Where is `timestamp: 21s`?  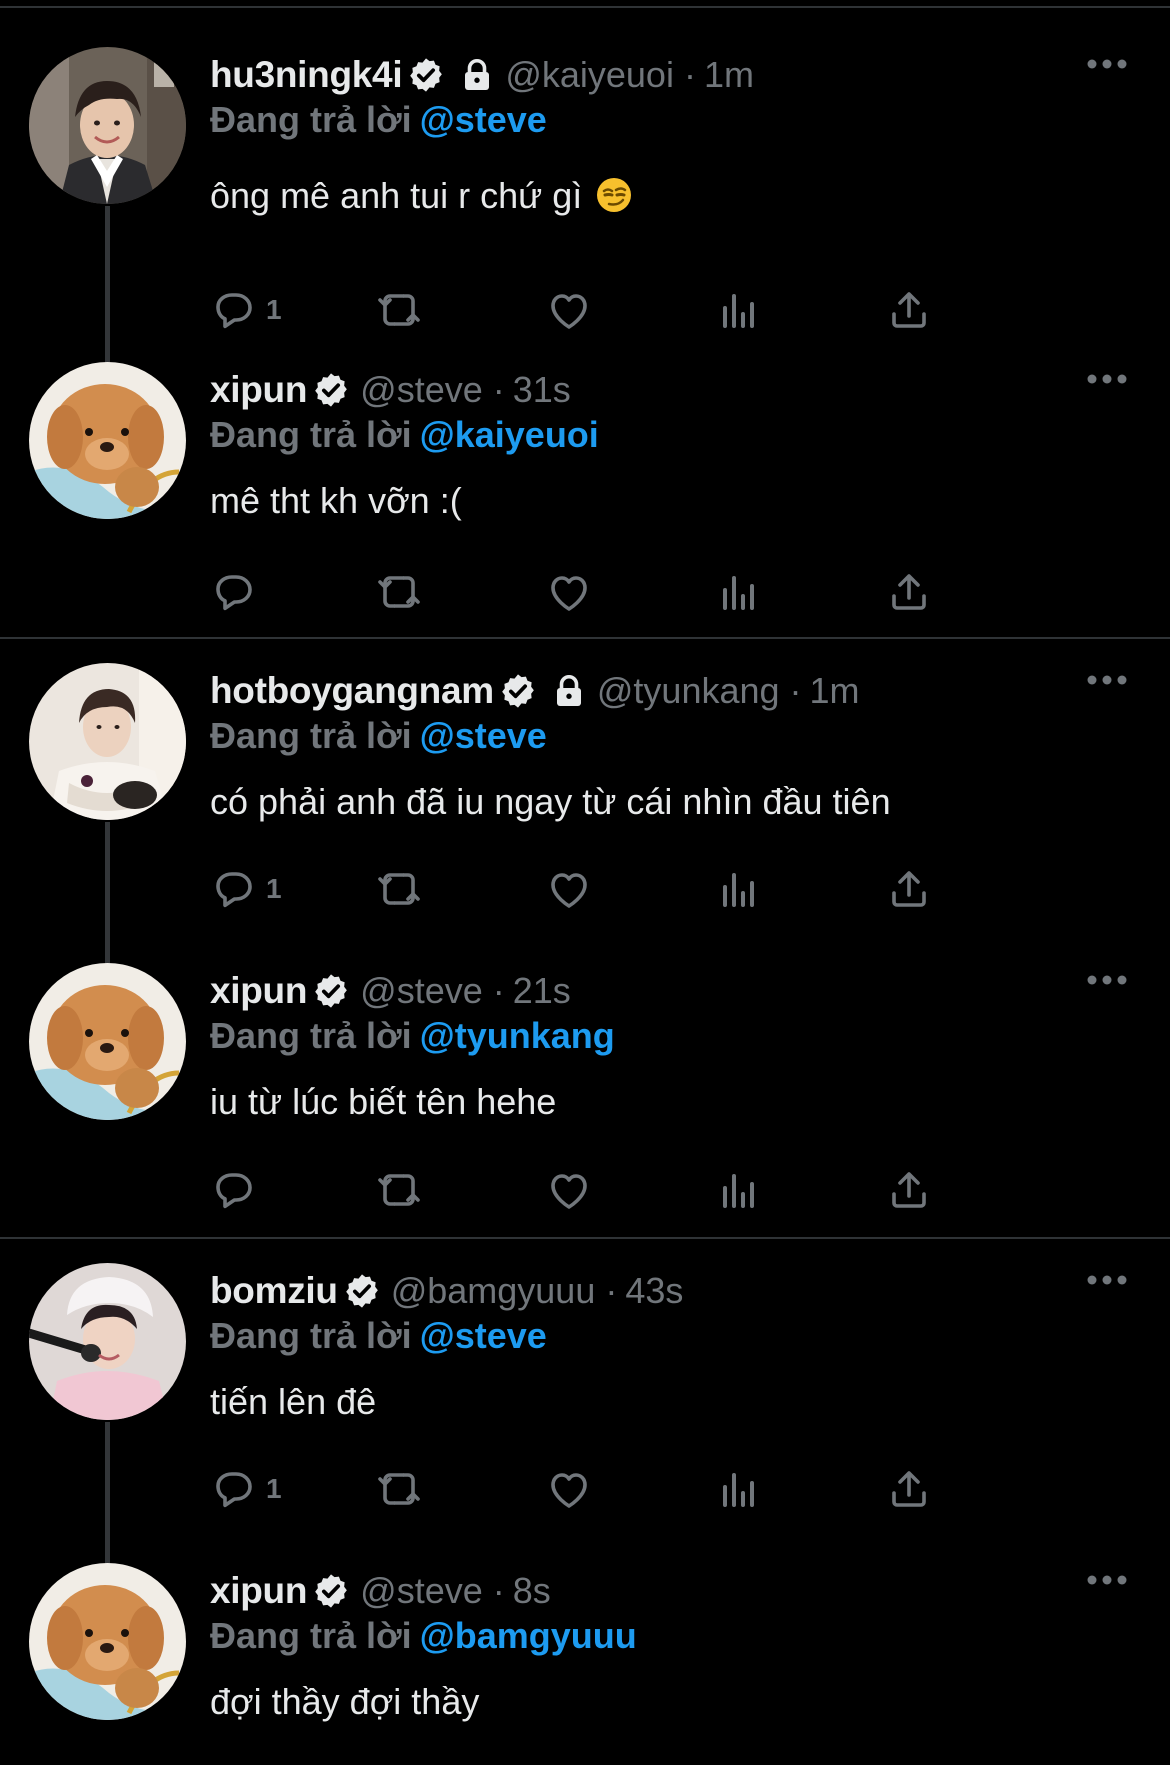
timestamp: 21s is located at coordinates (542, 991).